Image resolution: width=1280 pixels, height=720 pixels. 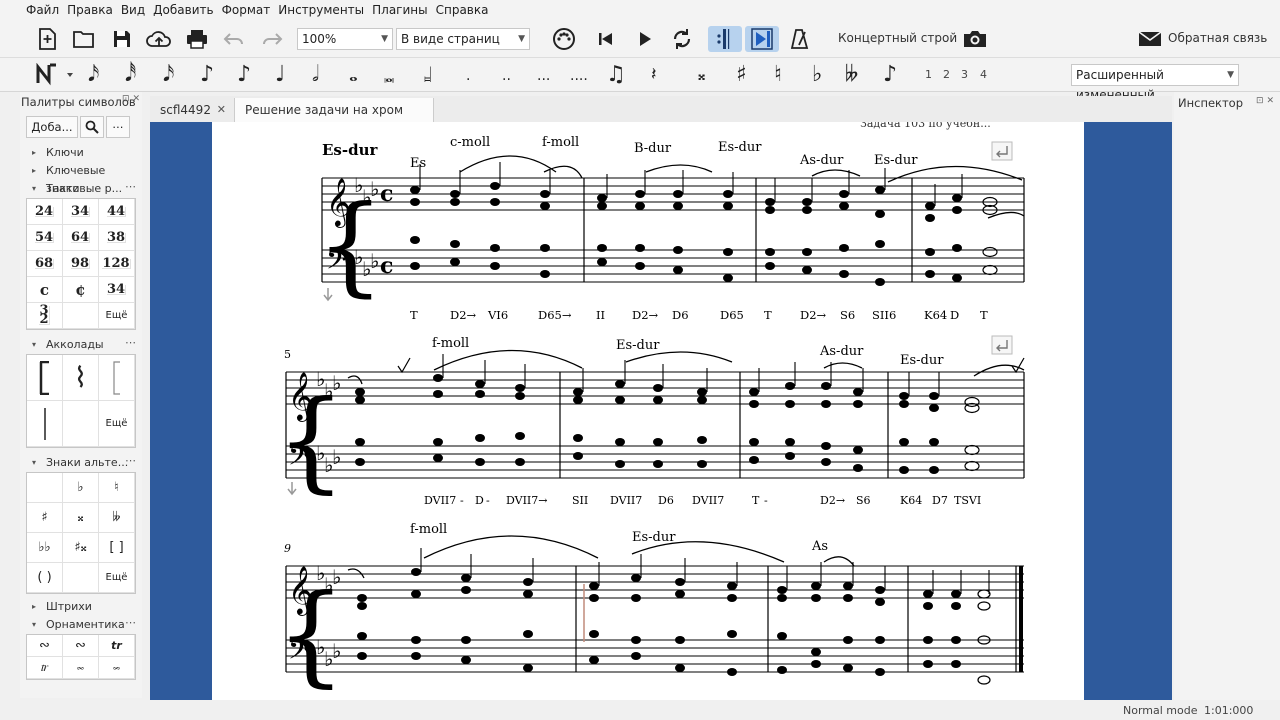 I want to click on more-time-sigs-button: Ещё, so click(x=117, y=316).